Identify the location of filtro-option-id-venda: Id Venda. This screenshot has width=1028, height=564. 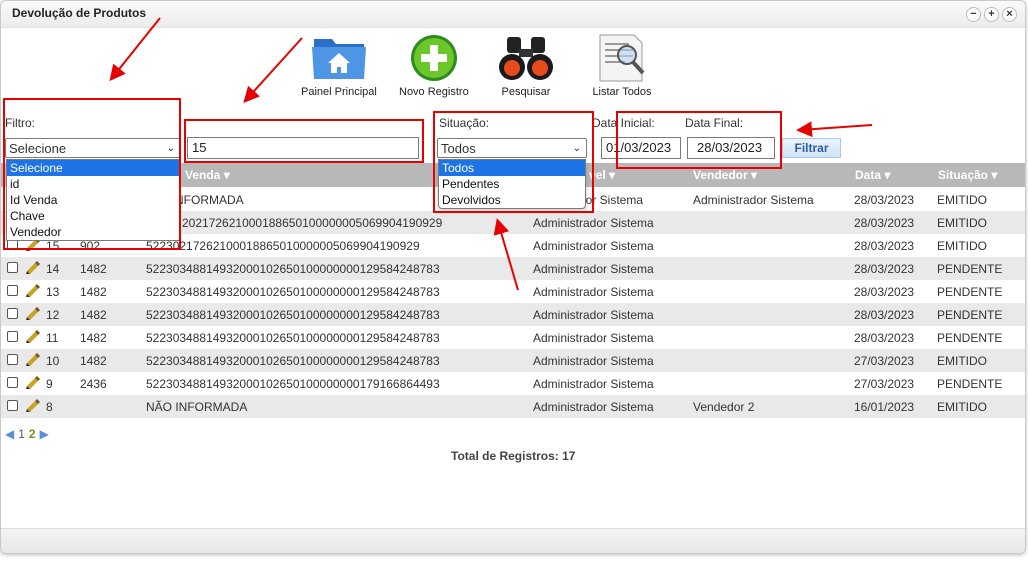
(93, 200).